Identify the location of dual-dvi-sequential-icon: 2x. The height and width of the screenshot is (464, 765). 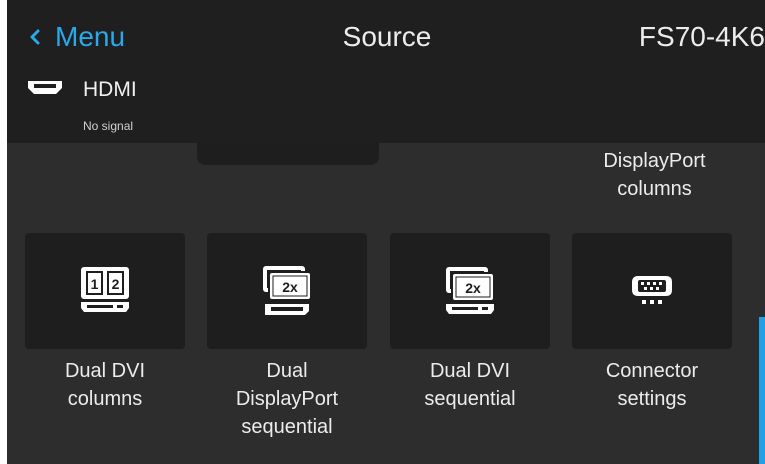
(470, 290).